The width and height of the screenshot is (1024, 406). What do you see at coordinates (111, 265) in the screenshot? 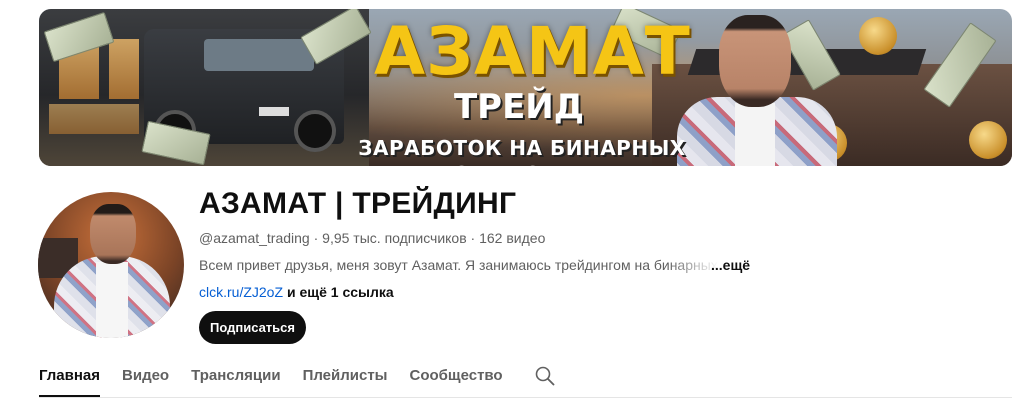
I see `channel-avatar` at bounding box center [111, 265].